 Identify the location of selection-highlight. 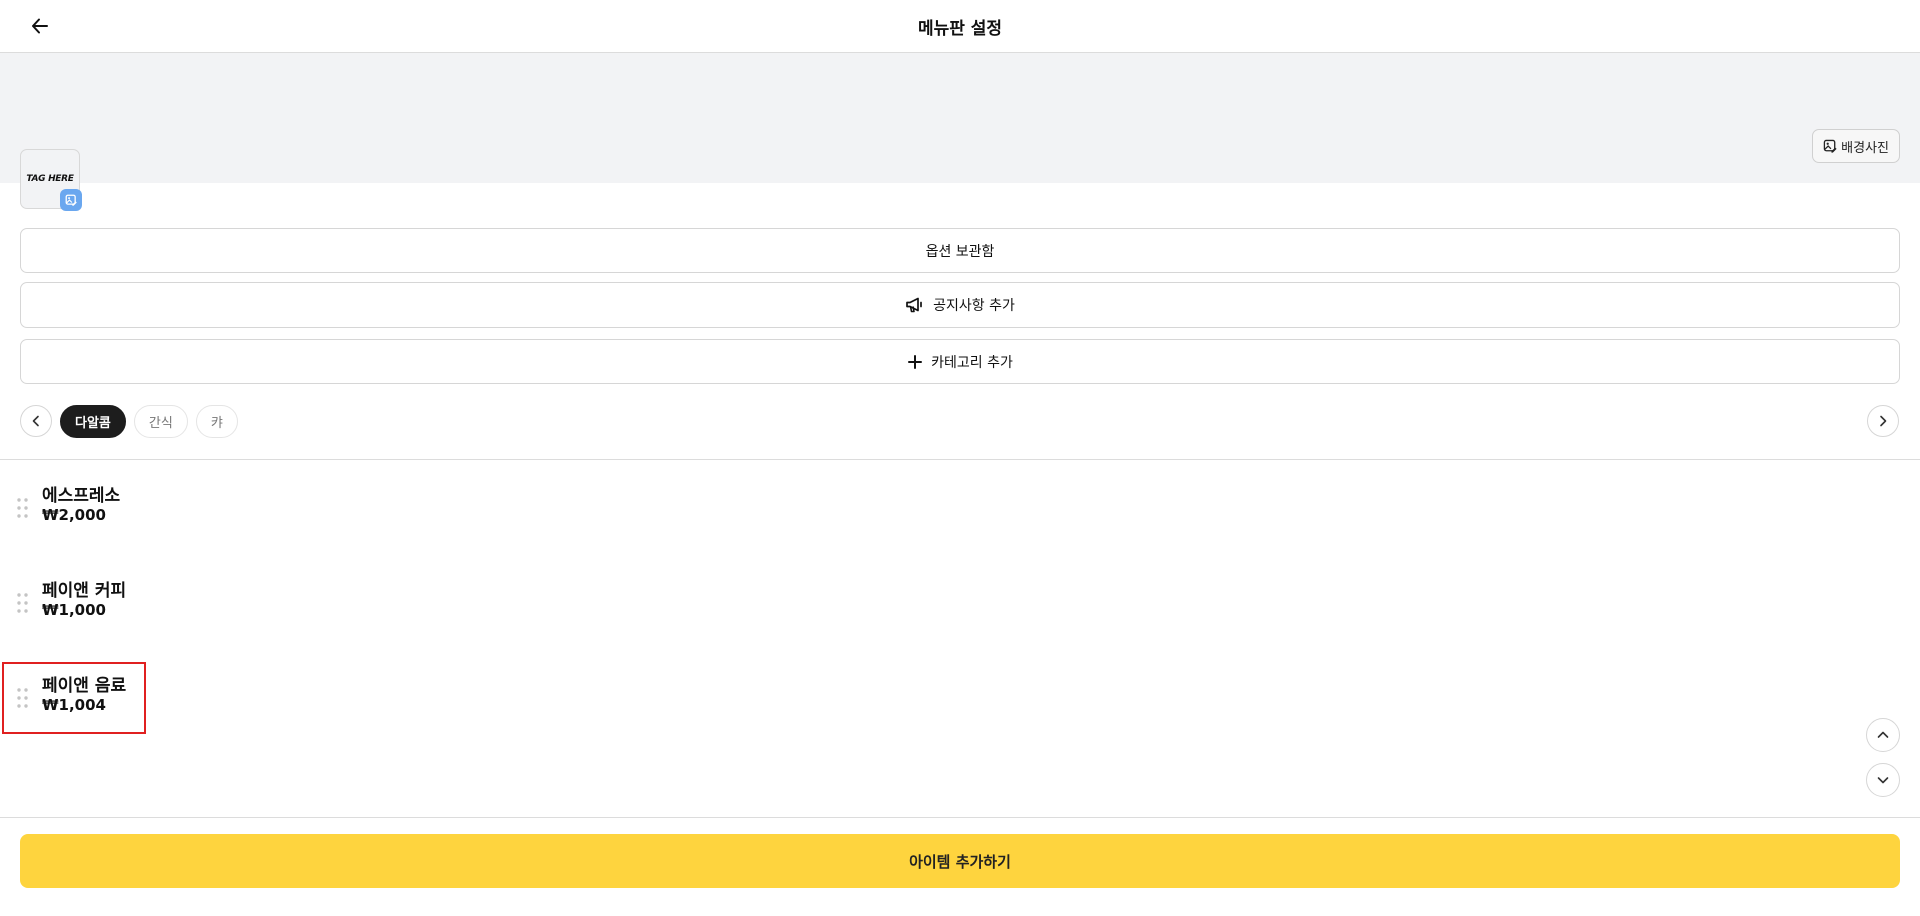
(74, 698).